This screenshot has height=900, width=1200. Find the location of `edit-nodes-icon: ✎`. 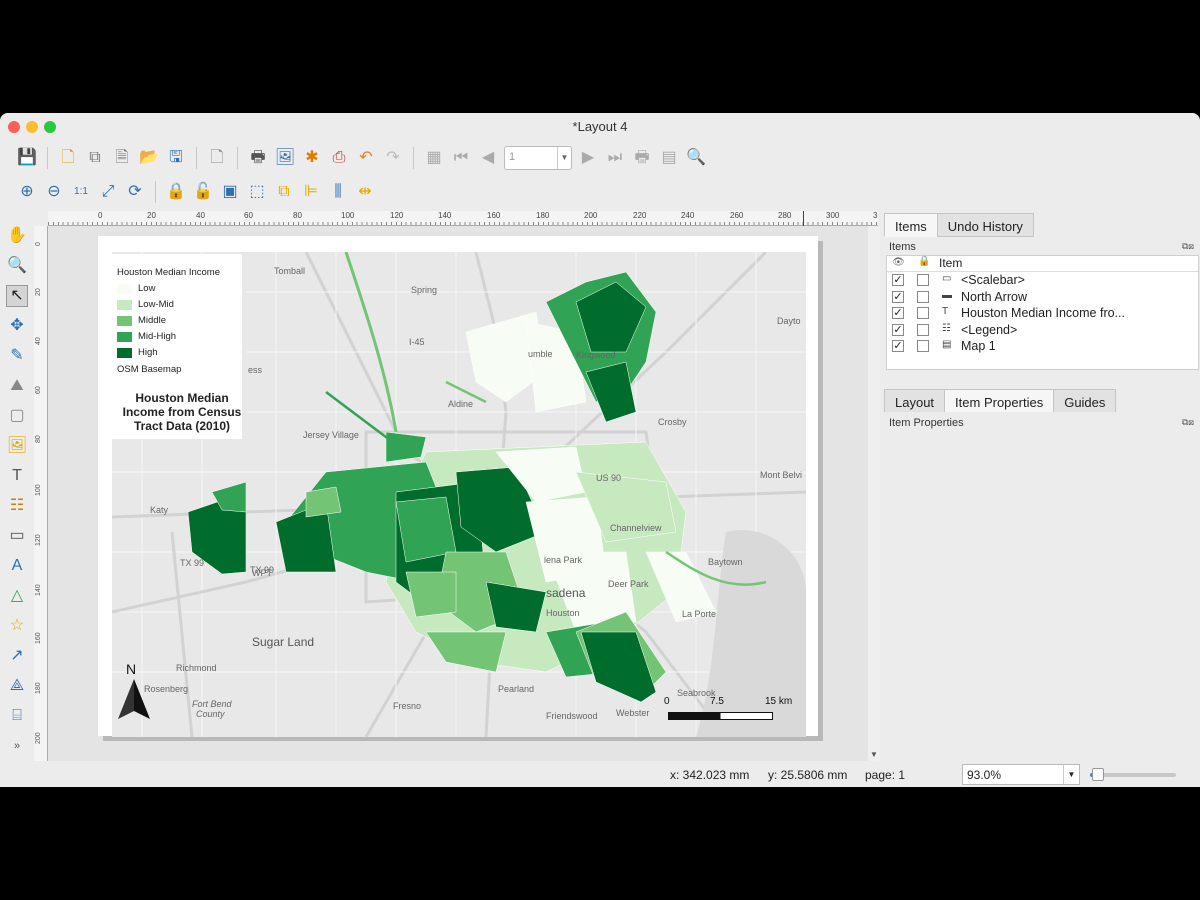

edit-nodes-icon: ✎ is located at coordinates (17, 356).